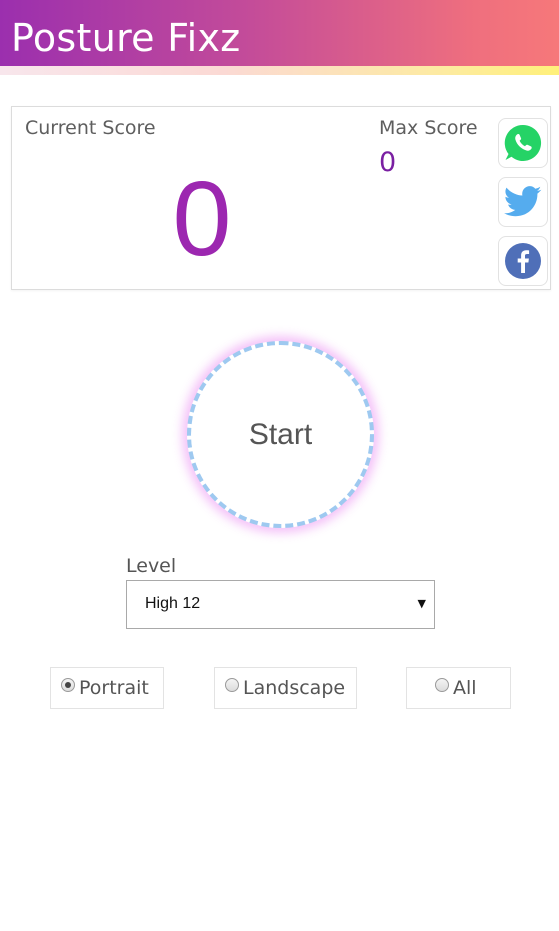 This screenshot has width=559, height=931. I want to click on current-score-label: Current Score, so click(90, 128).